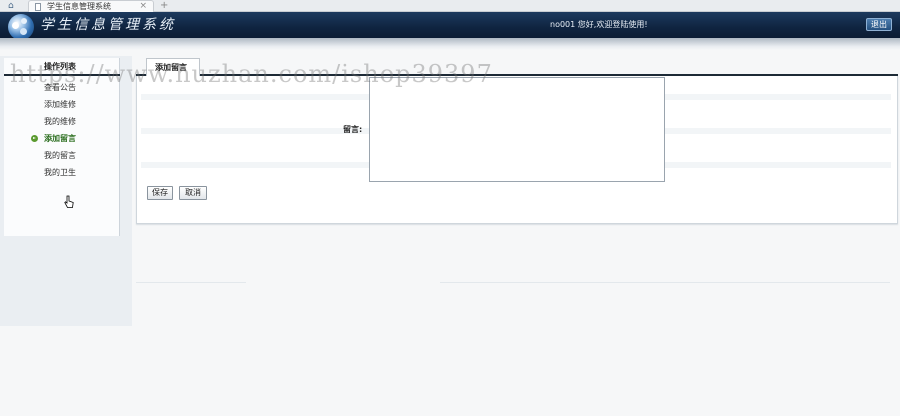 The image size is (900, 416). What do you see at coordinates (450, 6) in the screenshot?
I see `browser-tab-strip: ⌂ 学生信息管理系统 × +` at bounding box center [450, 6].